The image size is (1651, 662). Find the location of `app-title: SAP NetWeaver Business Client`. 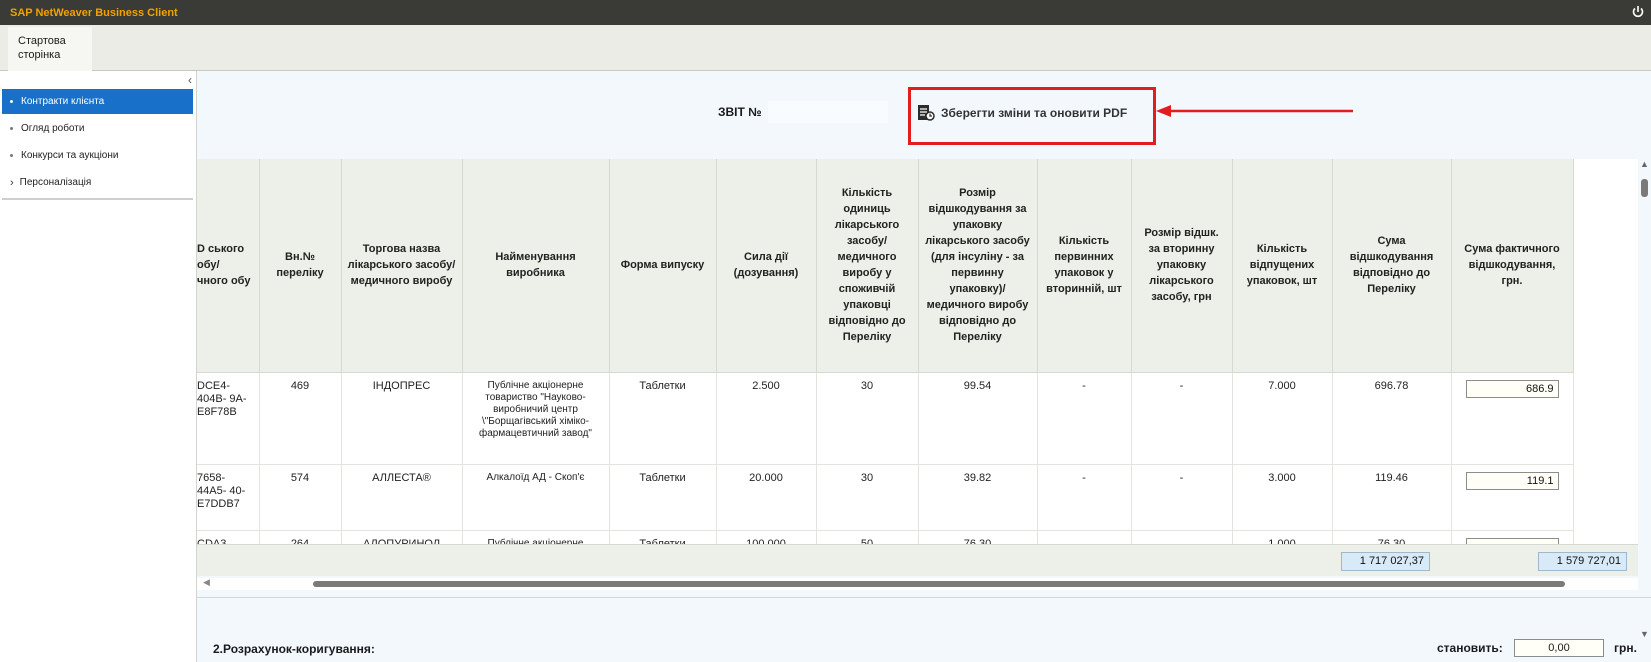

app-title: SAP NetWeaver Business Client is located at coordinates (94, 12).